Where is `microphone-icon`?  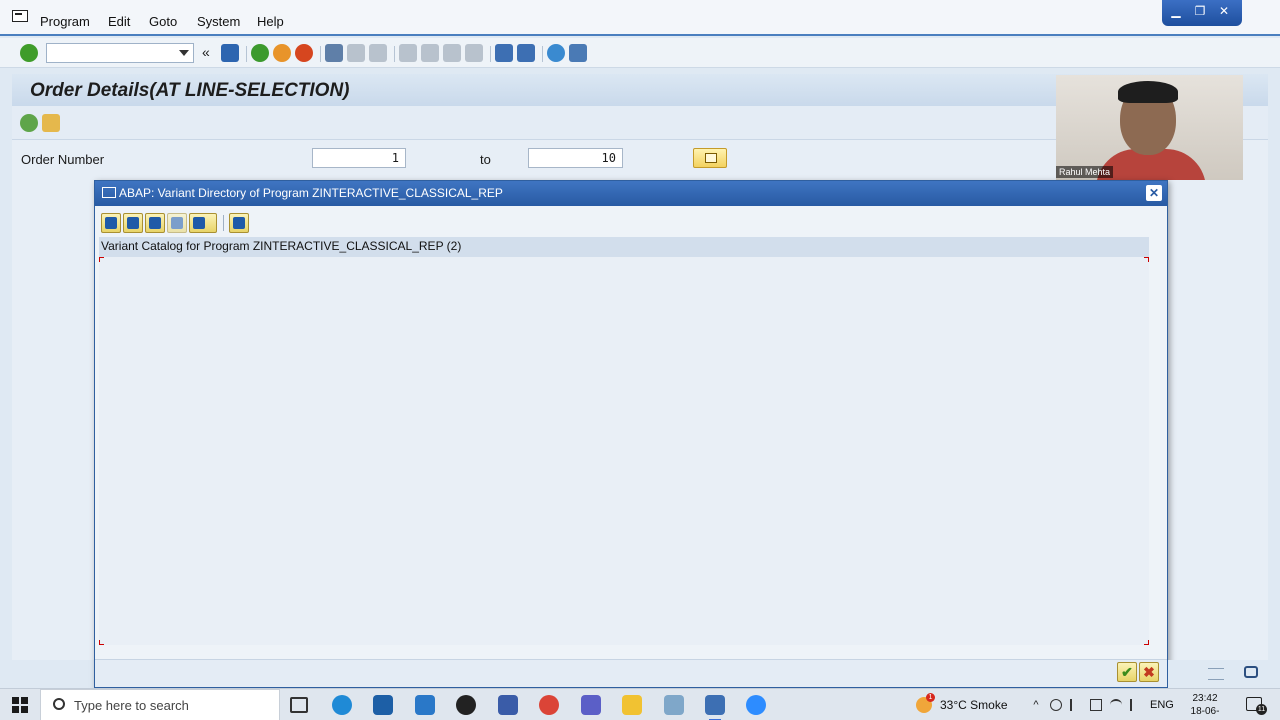
microphone-icon is located at coordinates (1072, 705).